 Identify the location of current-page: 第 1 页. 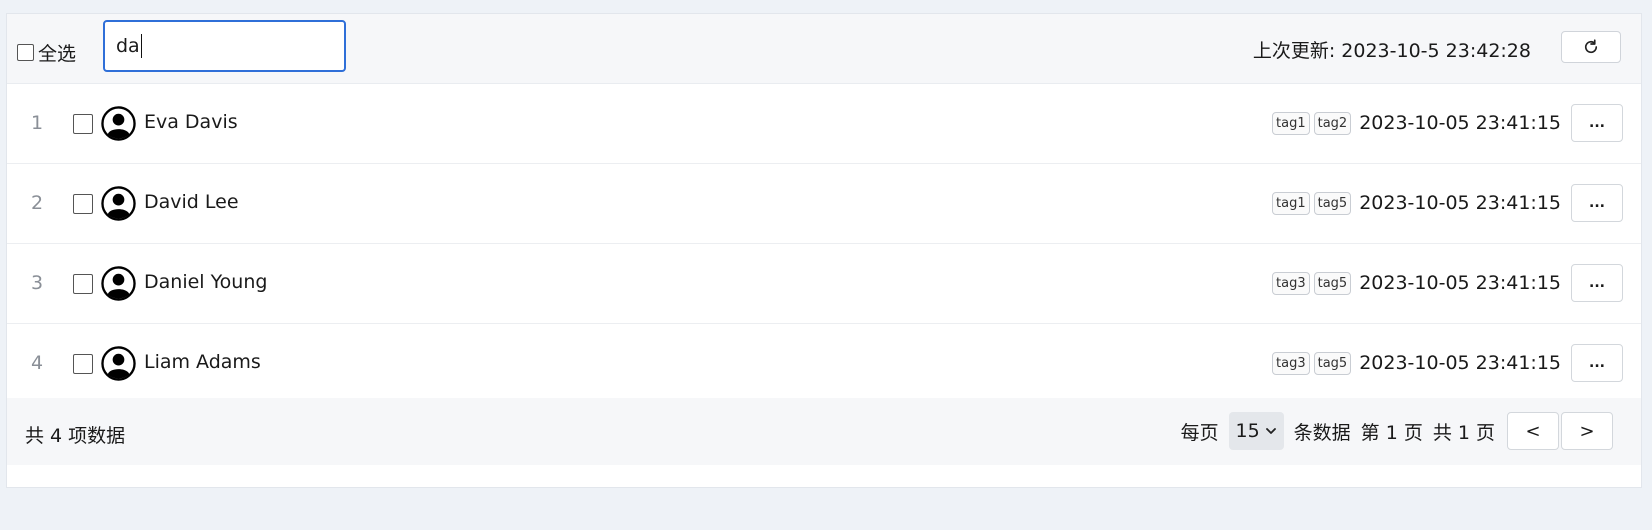
(1391, 432).